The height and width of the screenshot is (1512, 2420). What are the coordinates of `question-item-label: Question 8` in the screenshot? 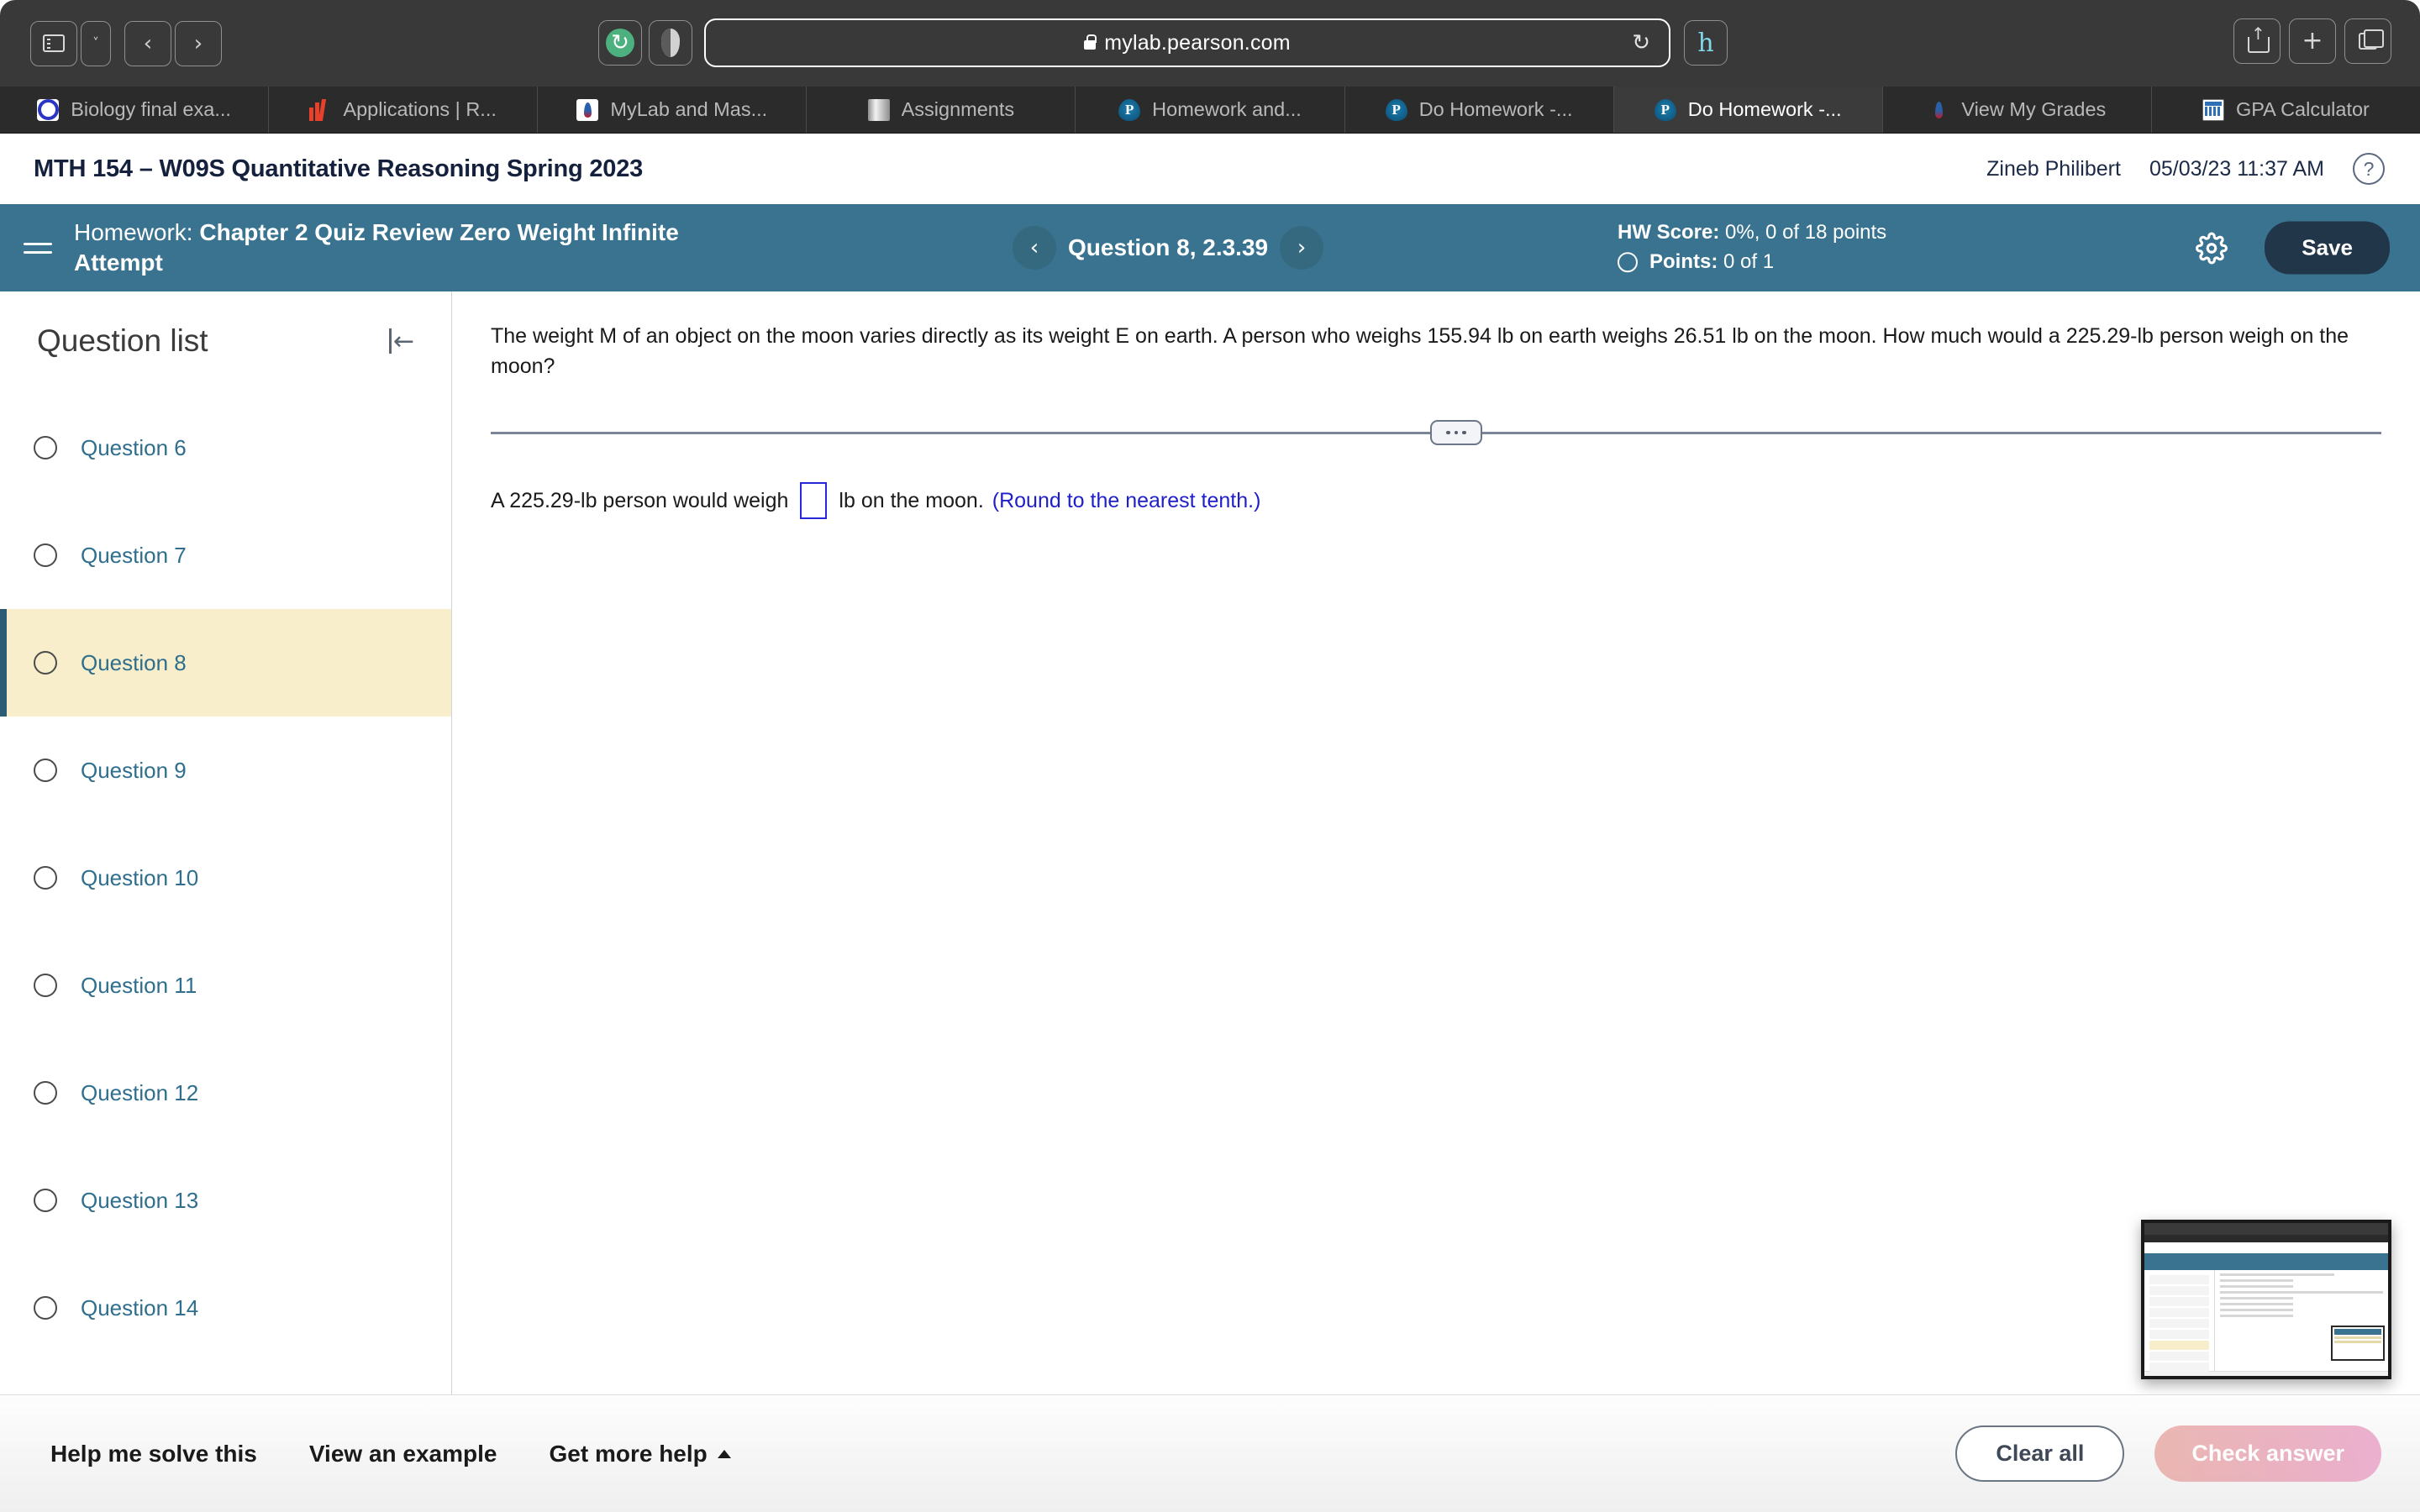 It's located at (134, 662).